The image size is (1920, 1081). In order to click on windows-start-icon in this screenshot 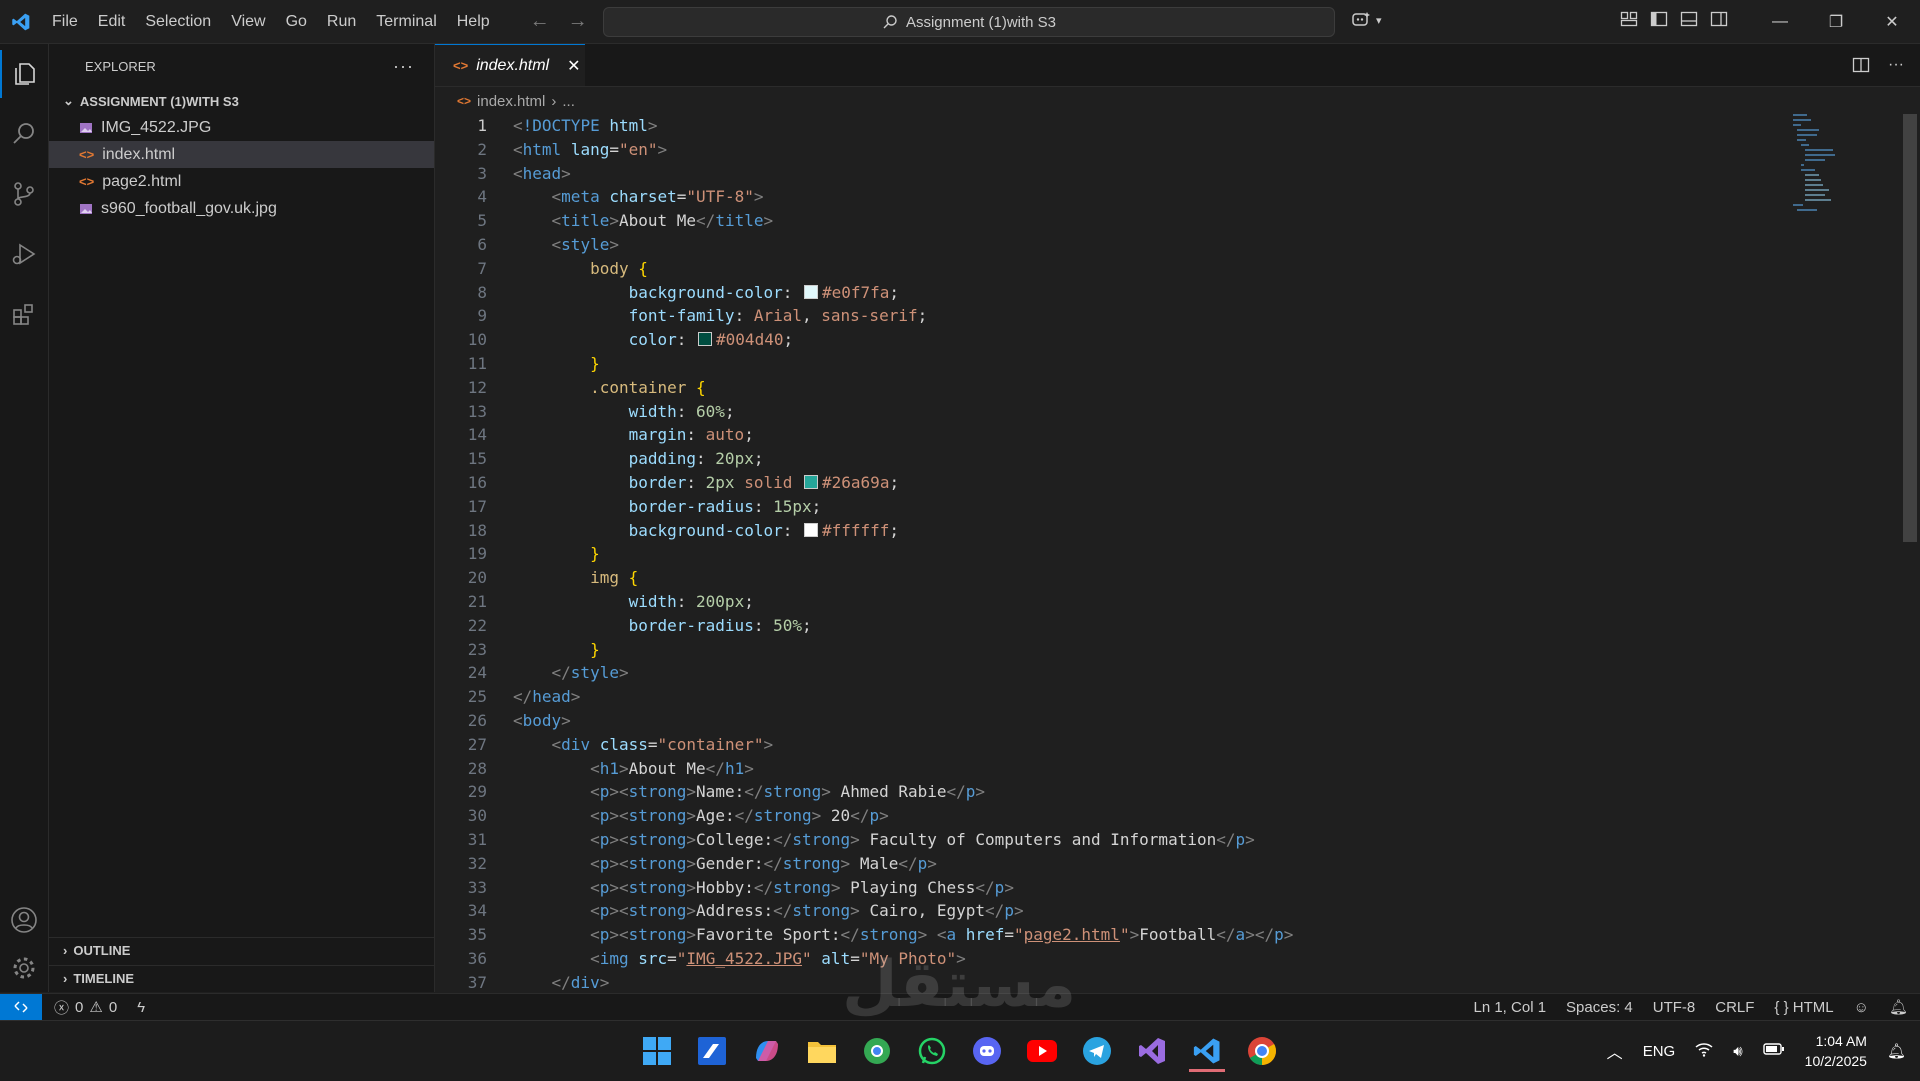, I will do `click(657, 1051)`.